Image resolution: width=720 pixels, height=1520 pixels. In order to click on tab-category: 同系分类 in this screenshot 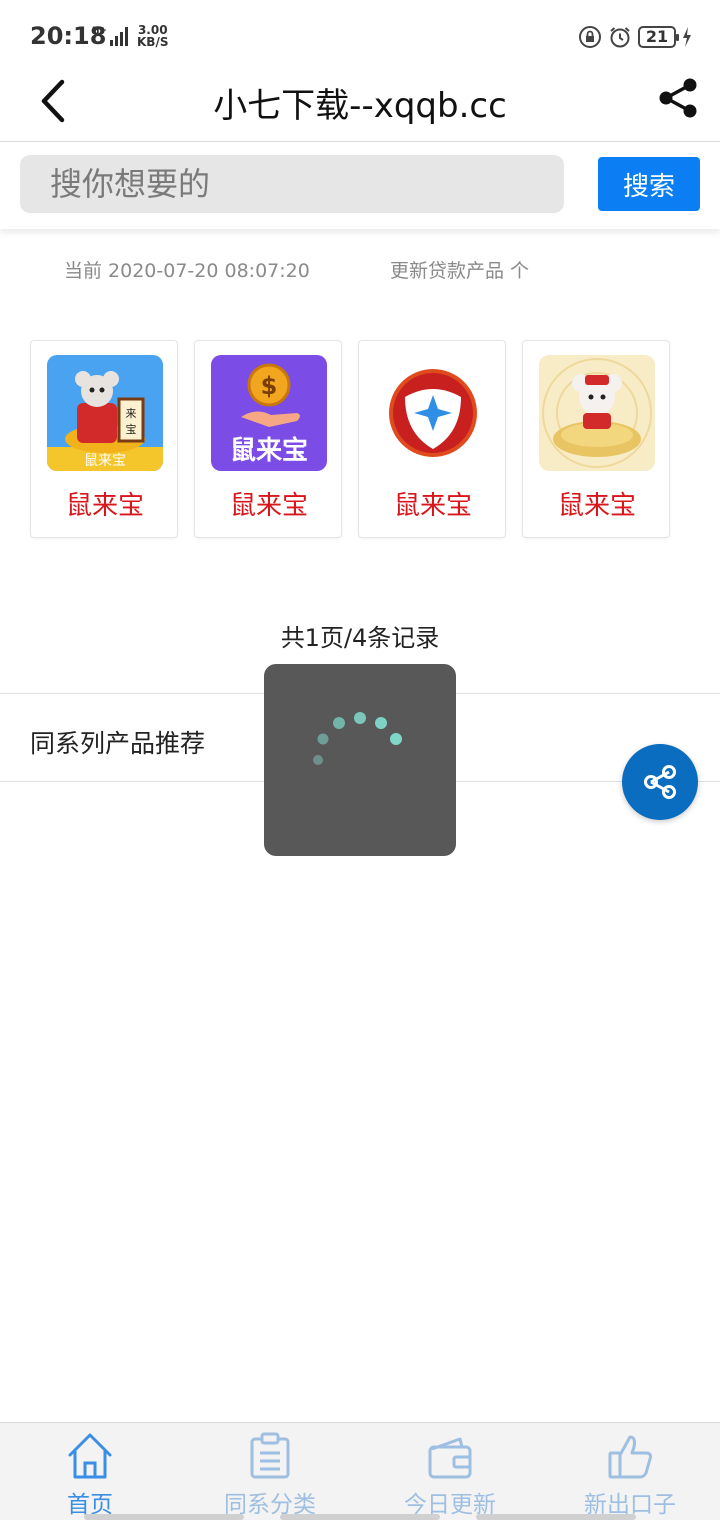, I will do `click(270, 1471)`.